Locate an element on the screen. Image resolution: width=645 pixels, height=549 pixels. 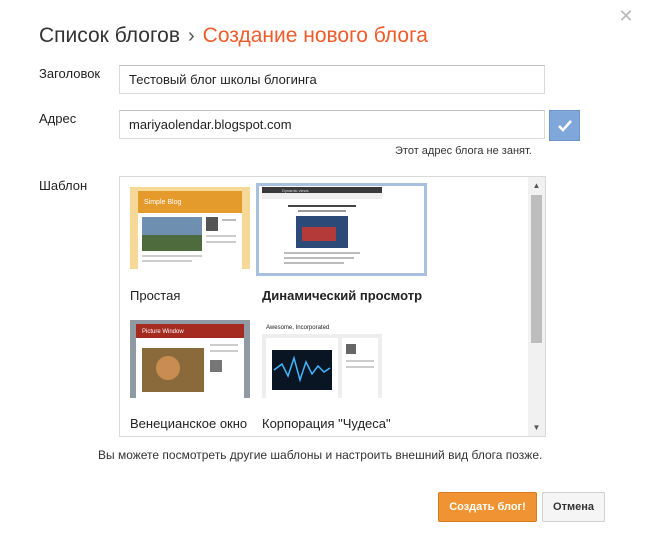
template-dynamic-thumbnail: Dynamic views is located at coordinates (322, 228).